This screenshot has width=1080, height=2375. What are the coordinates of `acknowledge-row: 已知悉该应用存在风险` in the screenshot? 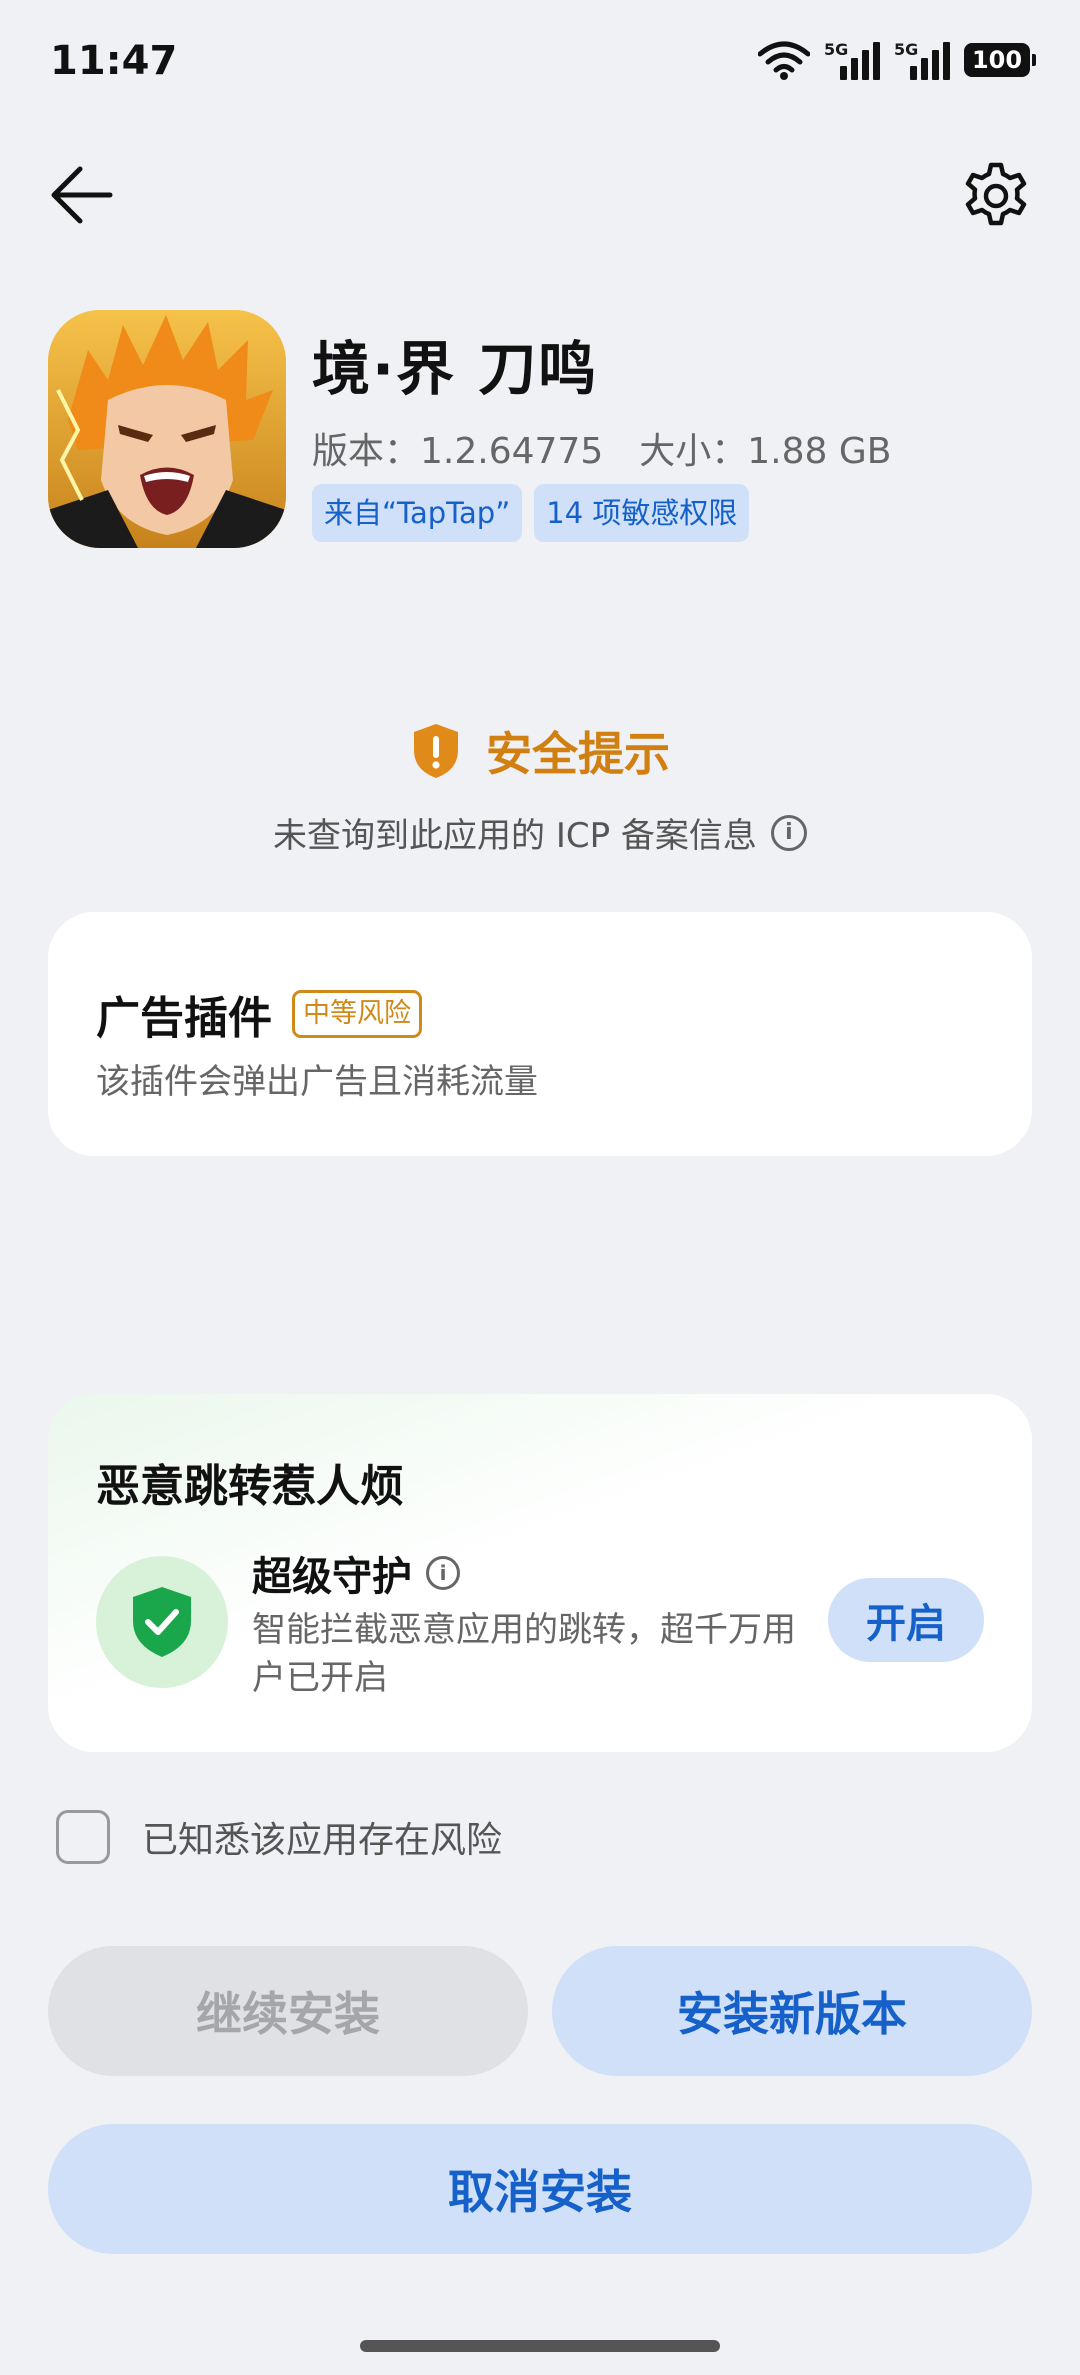 It's located at (279, 1837).